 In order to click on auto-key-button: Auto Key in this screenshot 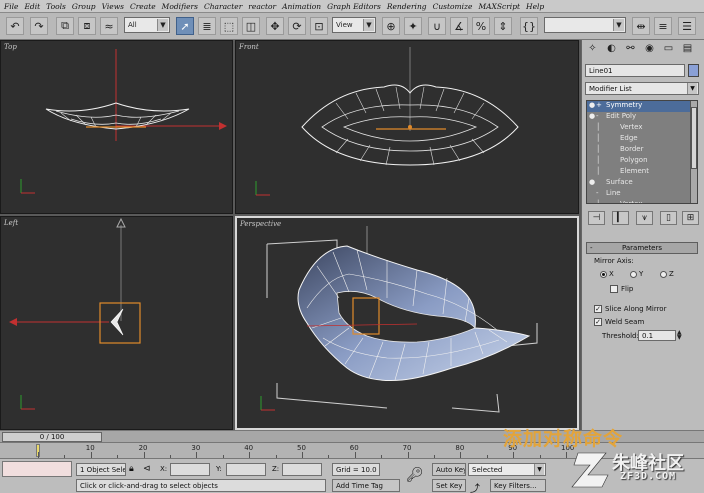, I will do `click(449, 469)`.